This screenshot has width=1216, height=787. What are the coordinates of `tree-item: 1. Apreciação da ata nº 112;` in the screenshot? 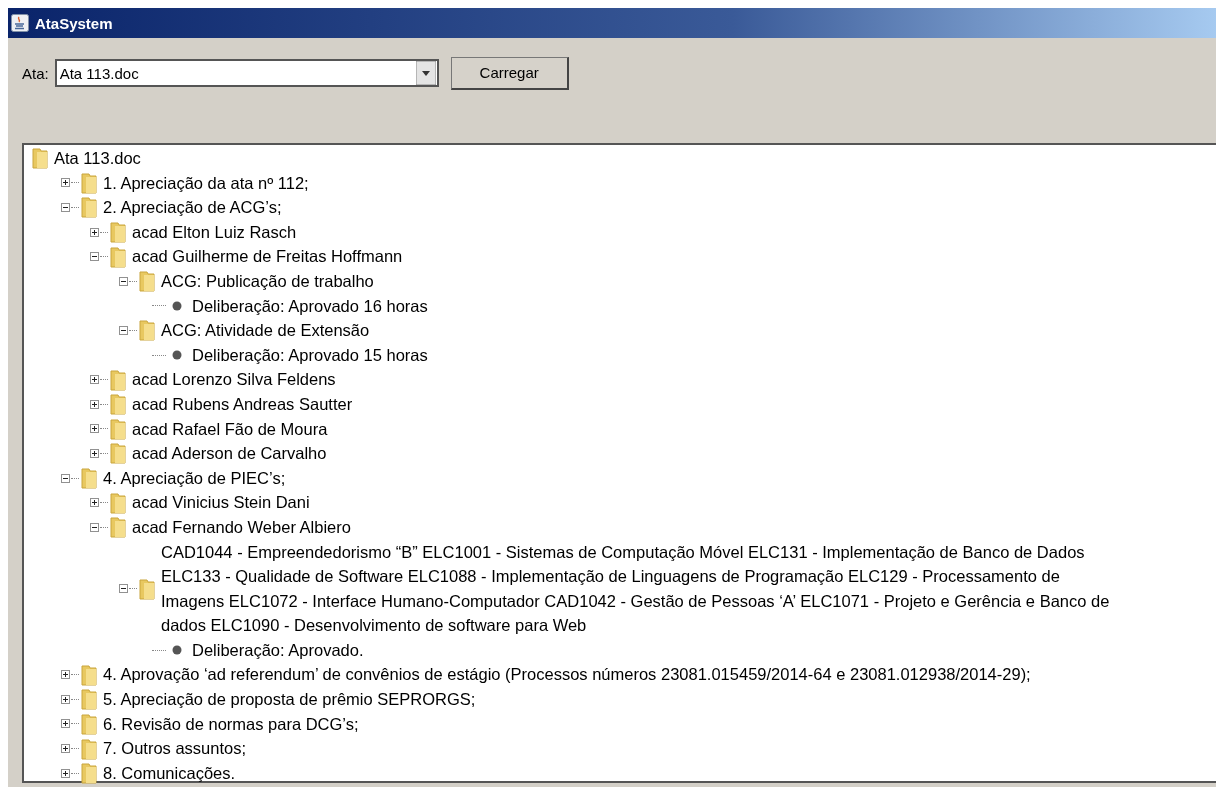 It's located at (206, 183).